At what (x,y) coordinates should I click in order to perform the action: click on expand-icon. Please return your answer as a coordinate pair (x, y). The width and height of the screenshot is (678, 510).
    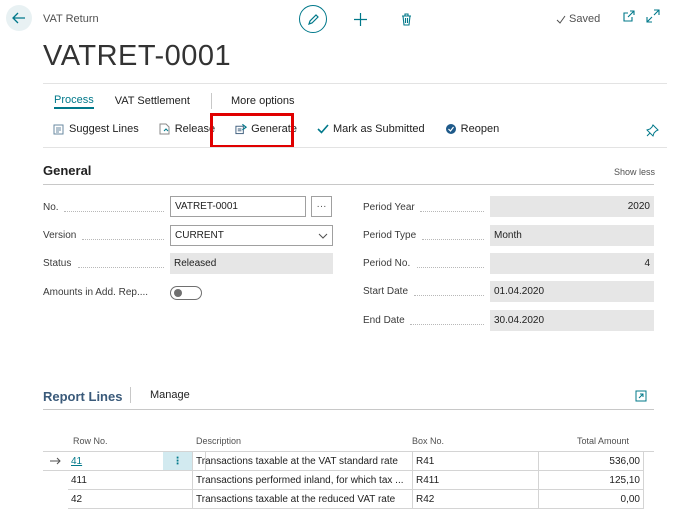
    Looking at the image, I should click on (653, 16).